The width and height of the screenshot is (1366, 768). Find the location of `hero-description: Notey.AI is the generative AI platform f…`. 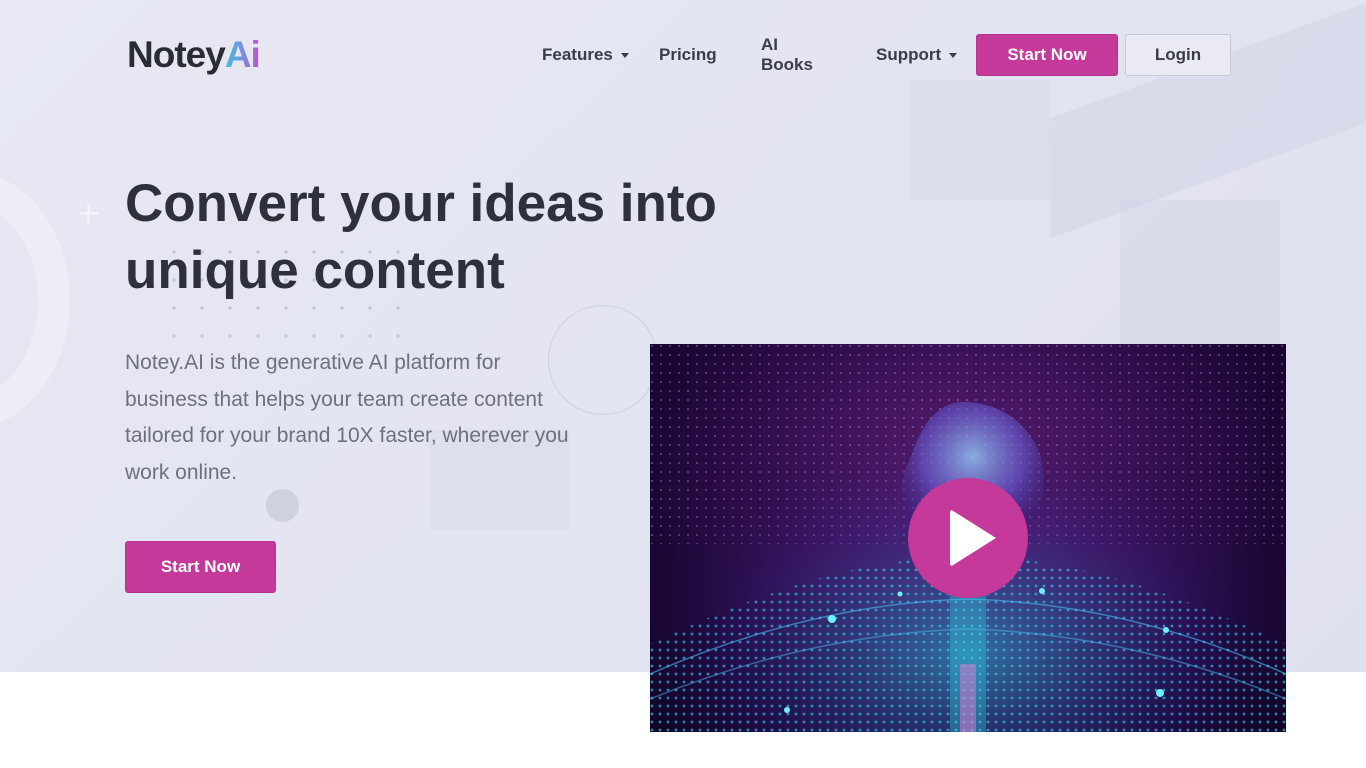

hero-description: Notey.AI is the generative AI platform f… is located at coordinates (347, 417).